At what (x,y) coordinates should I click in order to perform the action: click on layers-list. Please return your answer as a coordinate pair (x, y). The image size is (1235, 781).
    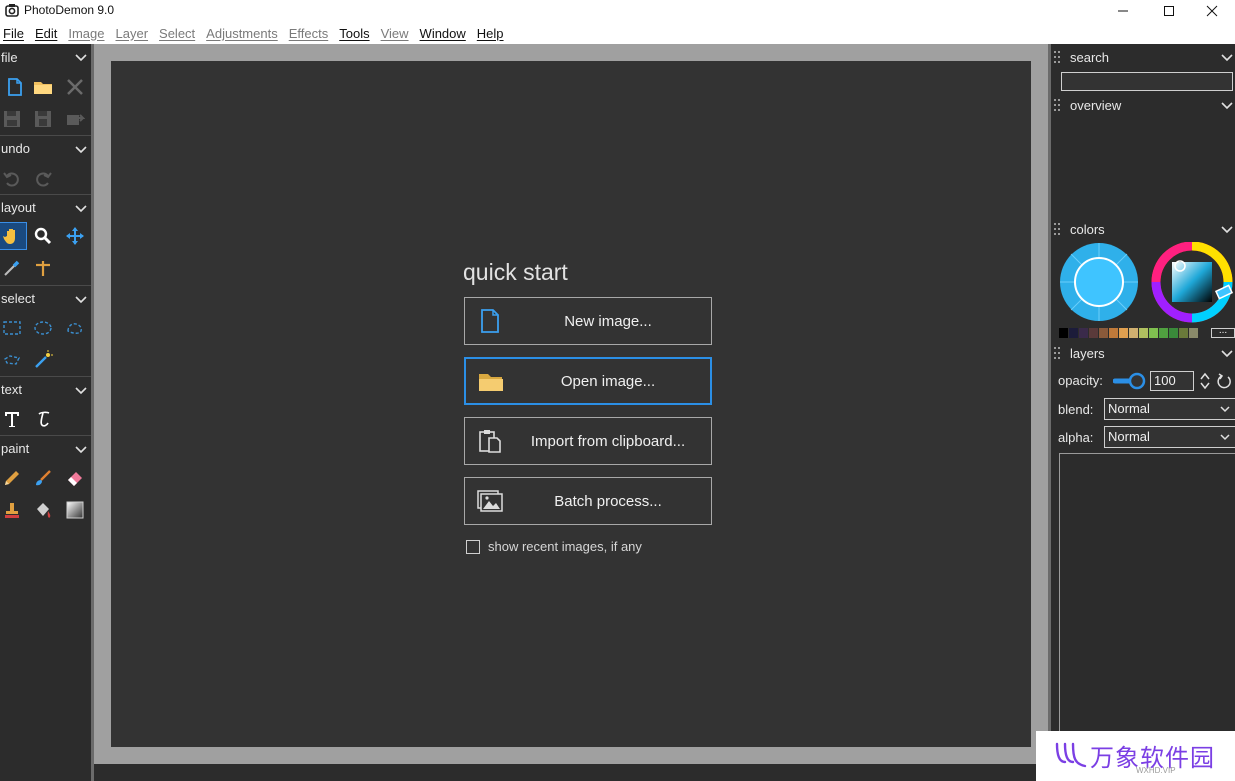
    Looking at the image, I should click on (1147, 603).